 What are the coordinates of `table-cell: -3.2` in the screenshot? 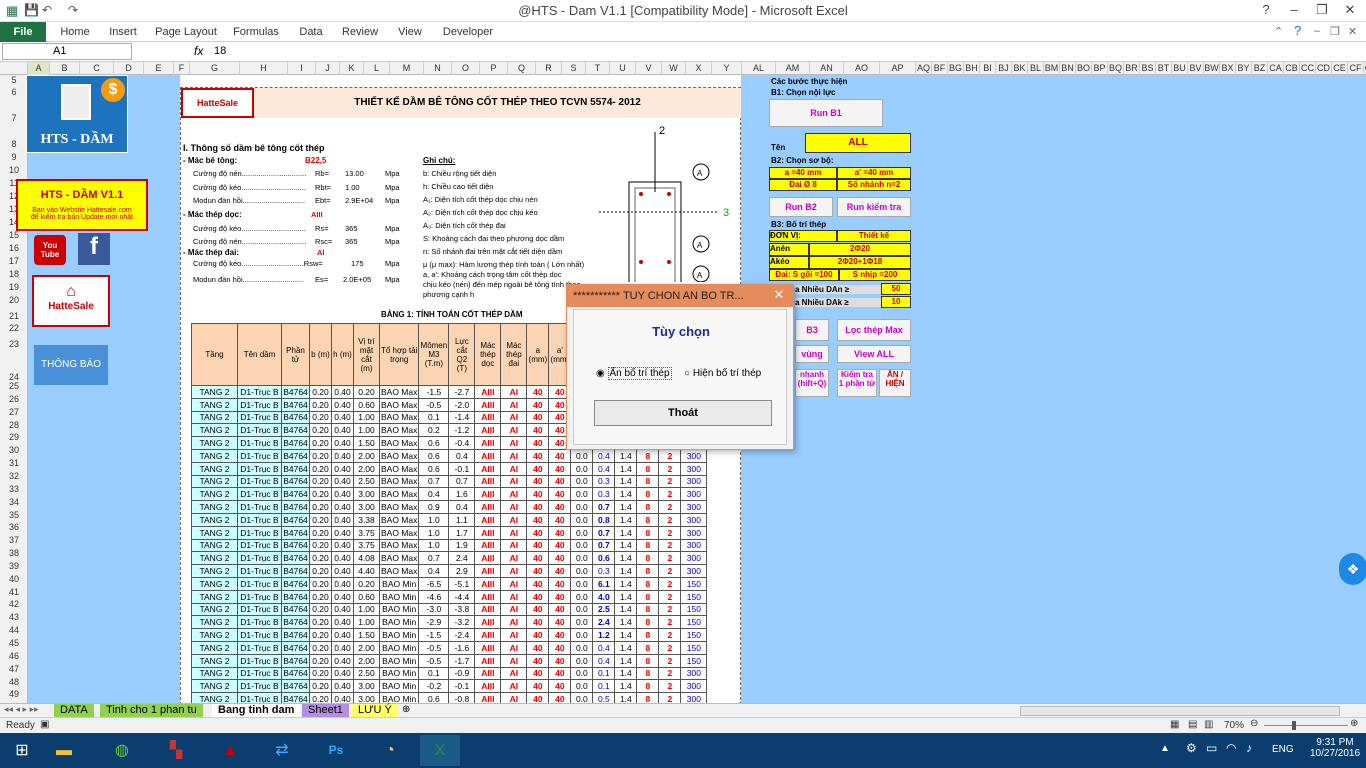 It's located at (462, 622).